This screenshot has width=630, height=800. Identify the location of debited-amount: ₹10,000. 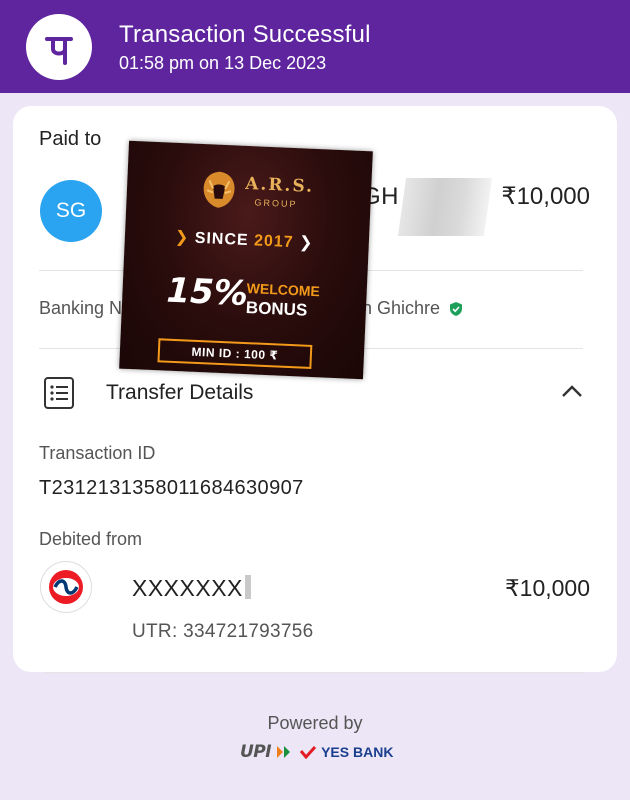
(547, 588).